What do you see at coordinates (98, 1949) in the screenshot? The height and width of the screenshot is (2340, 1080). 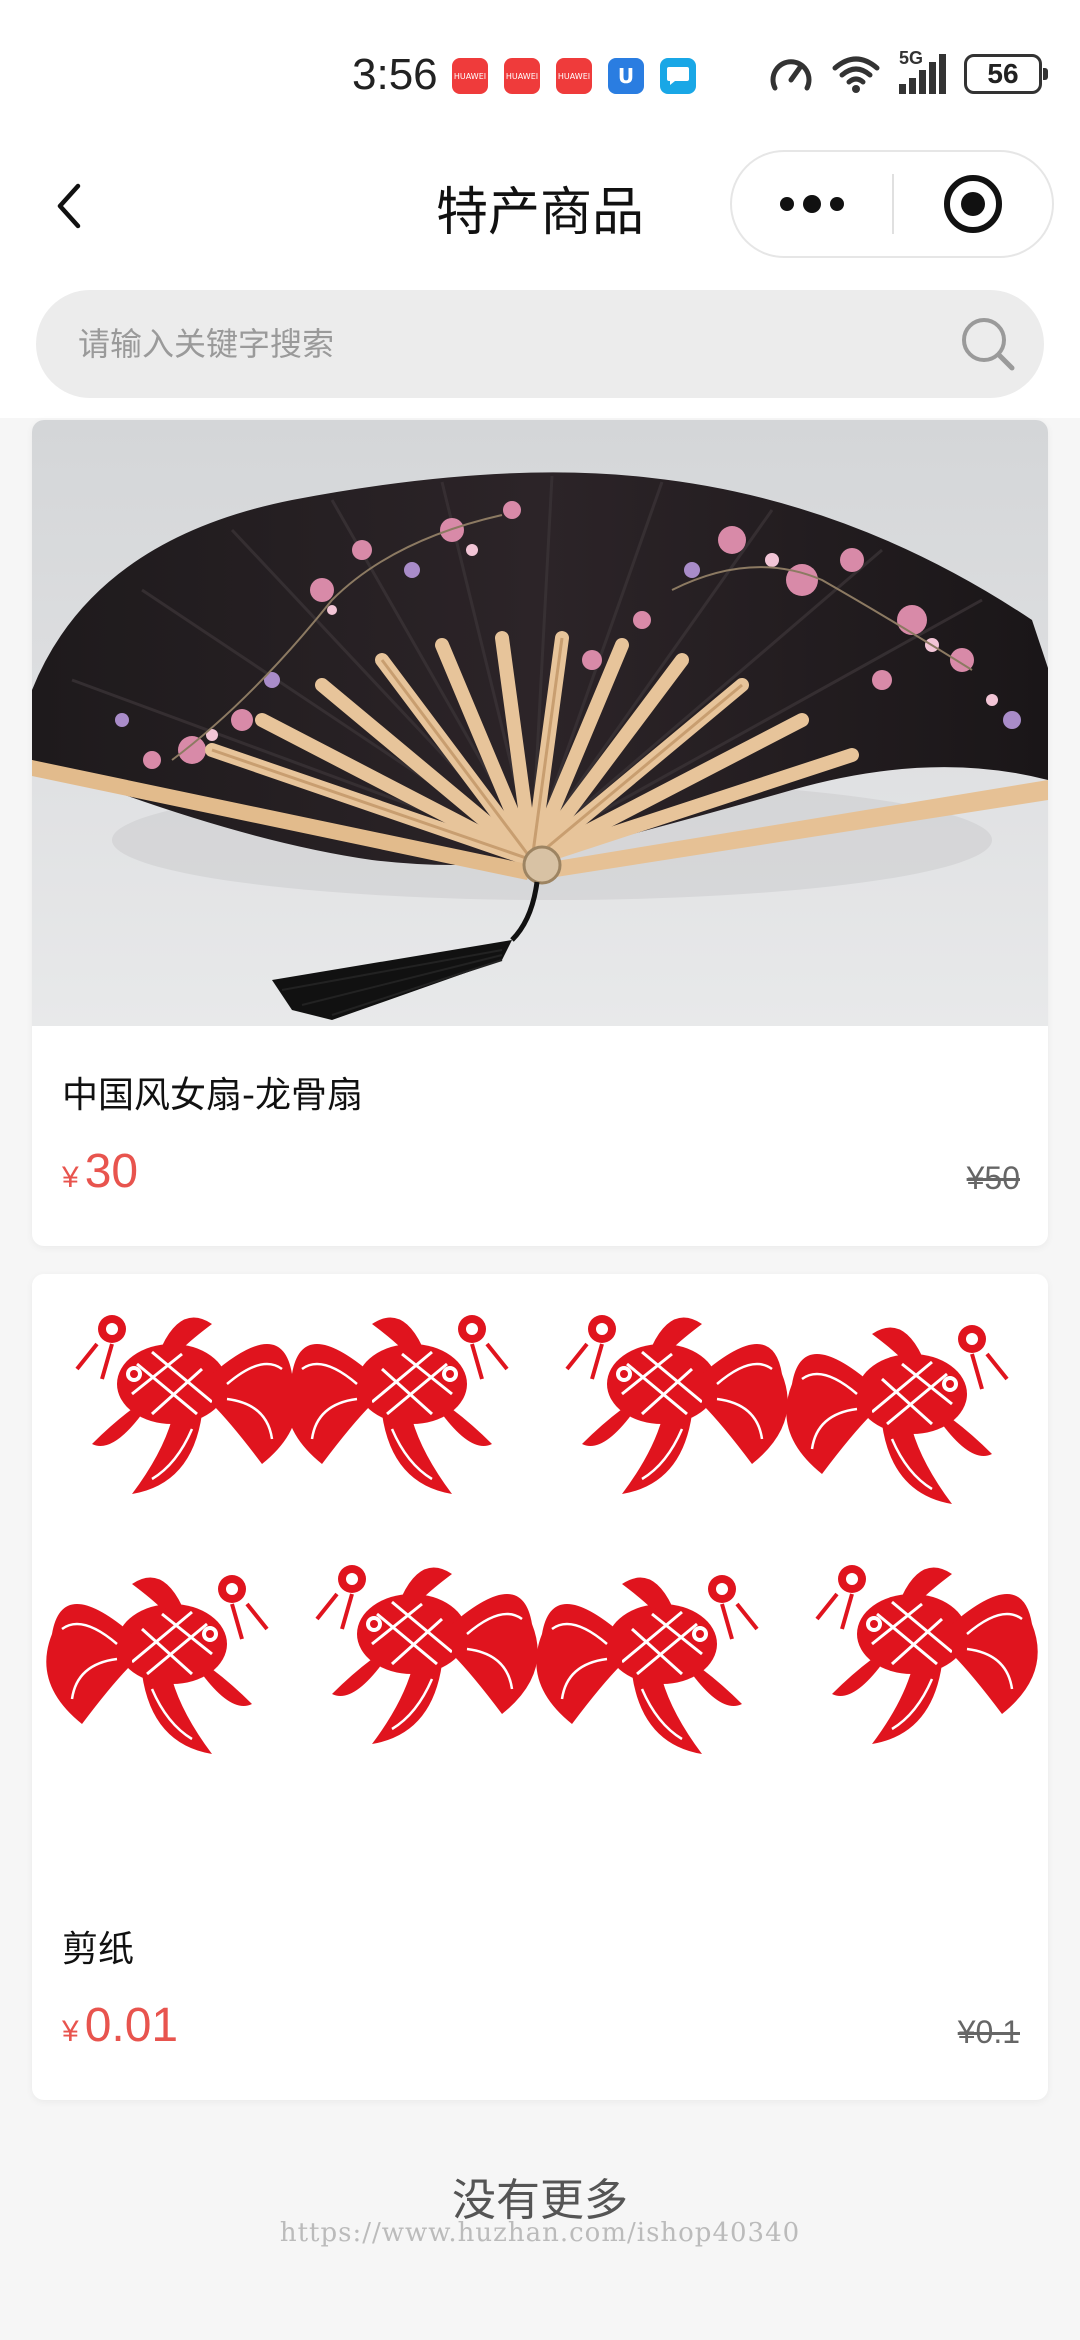 I see `product-name: 剪纸` at bounding box center [98, 1949].